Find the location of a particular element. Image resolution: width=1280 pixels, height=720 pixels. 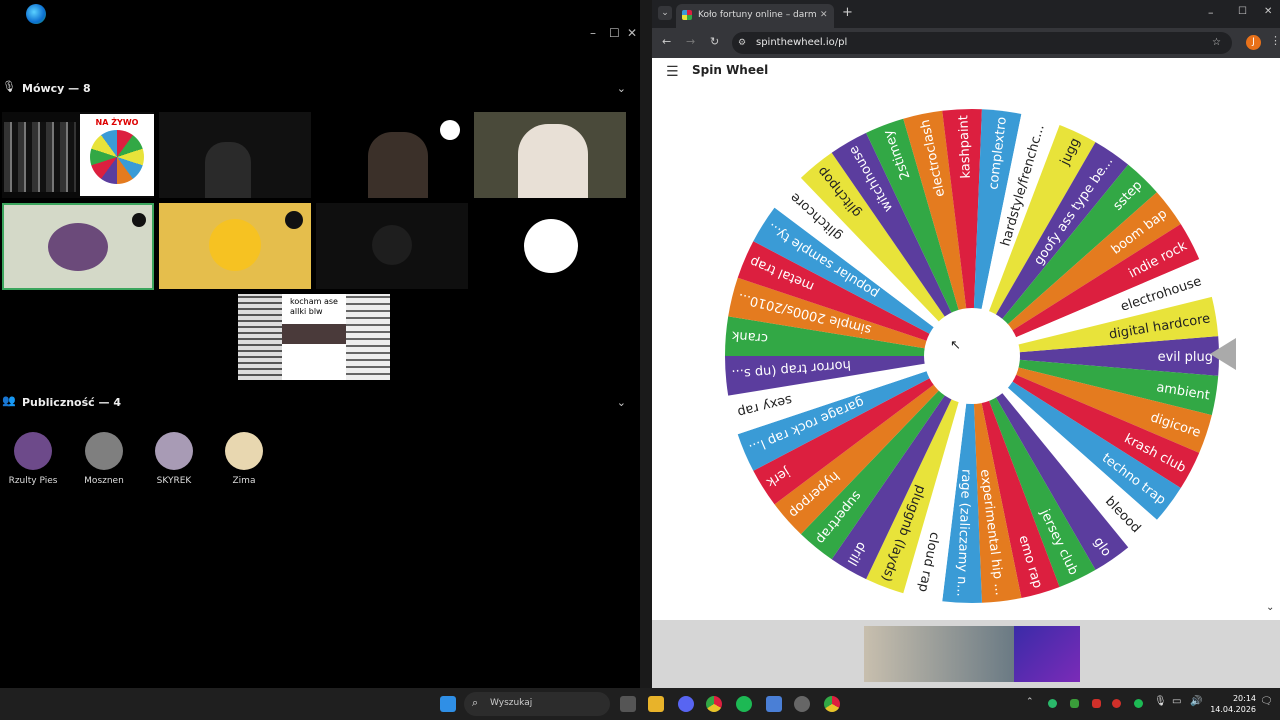

volume-icon: 🔊 is located at coordinates (1196, 701).